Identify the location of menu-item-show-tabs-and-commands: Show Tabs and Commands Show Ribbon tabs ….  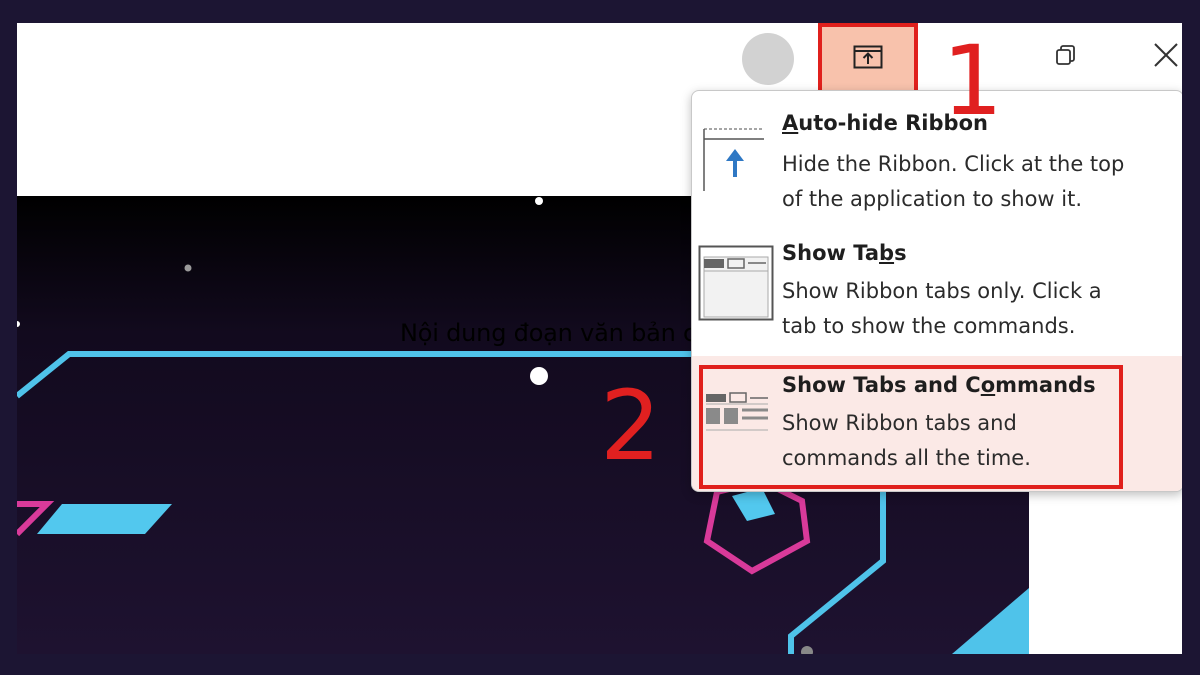
(937, 423).